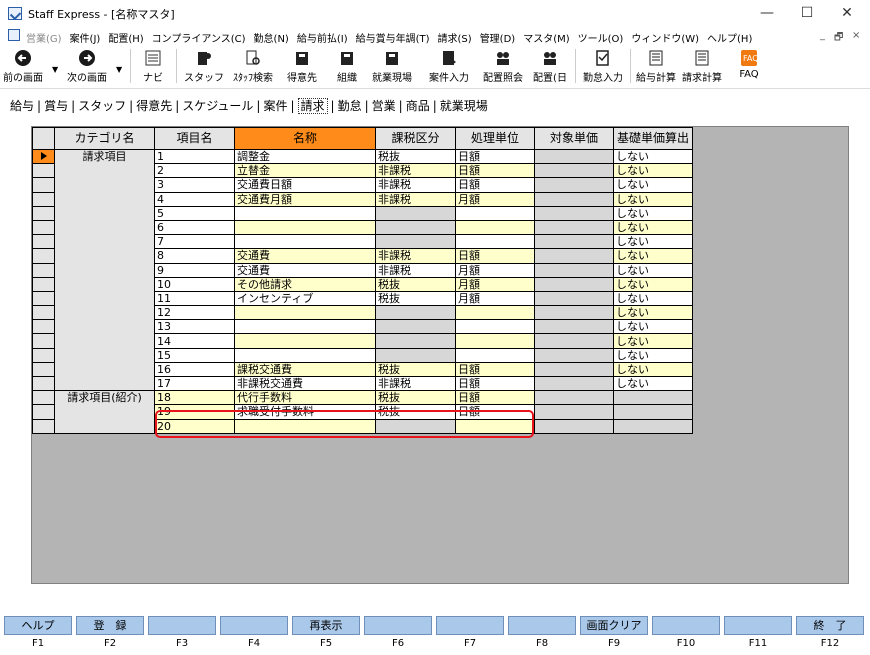 This screenshot has width=870, height=655. What do you see at coordinates (384, 106) in the screenshot?
I see `tab-item: 営業` at bounding box center [384, 106].